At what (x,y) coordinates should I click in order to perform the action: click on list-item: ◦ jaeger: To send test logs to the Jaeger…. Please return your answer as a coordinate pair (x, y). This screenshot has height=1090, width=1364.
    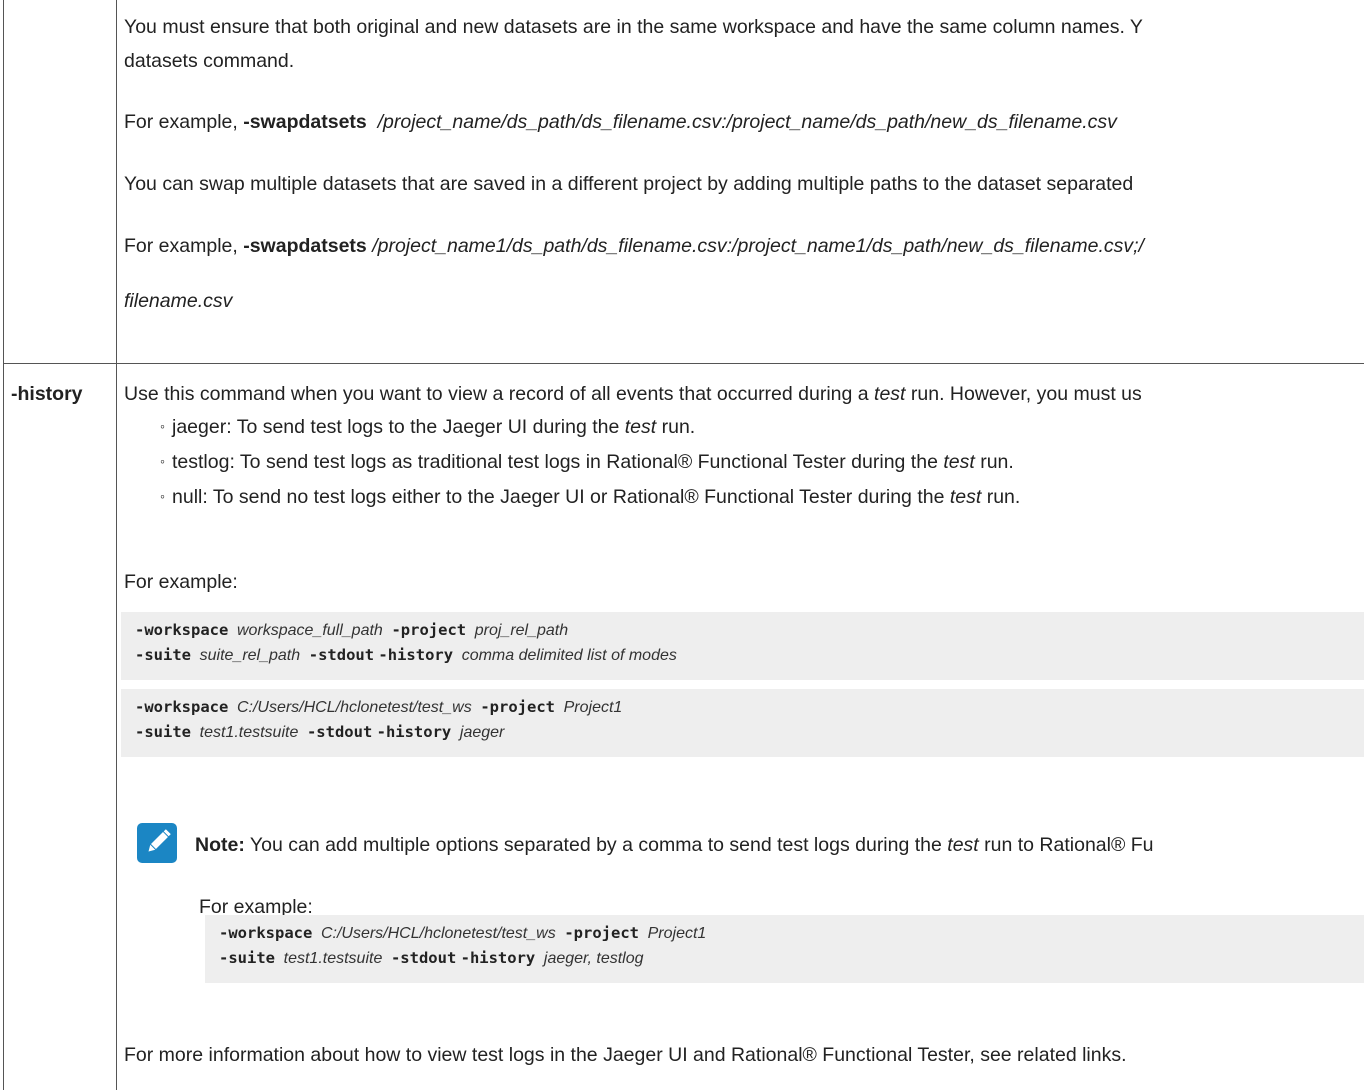
    Looking at the image, I should click on (428, 427).